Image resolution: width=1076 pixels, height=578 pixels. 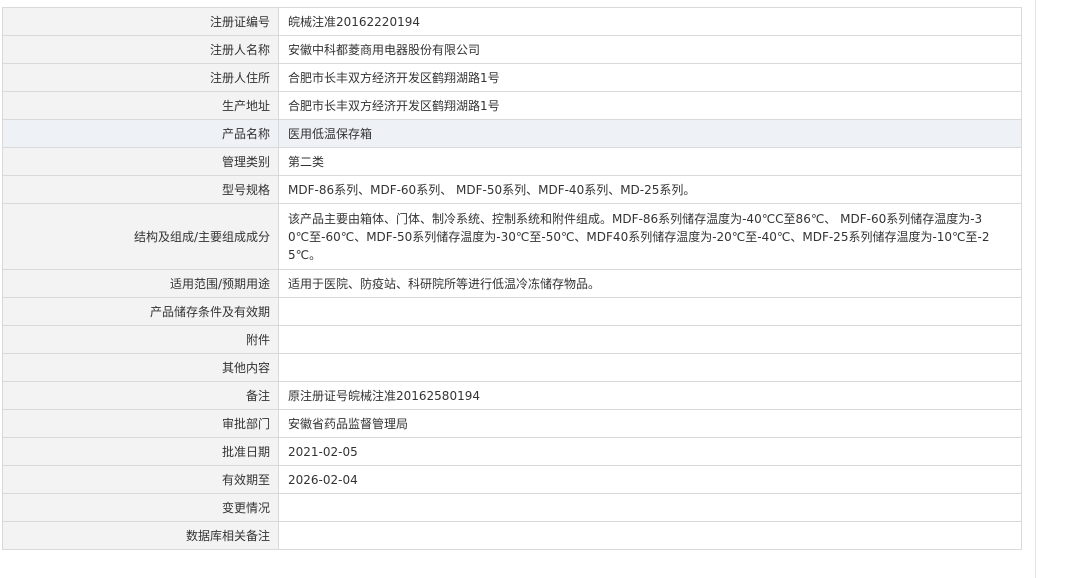 I want to click on table-row-intended-use: 适用范围/预期用途 适用于医院、防疫站、科研院所等进行低温冷冻储存物品。, so click(x=512, y=283).